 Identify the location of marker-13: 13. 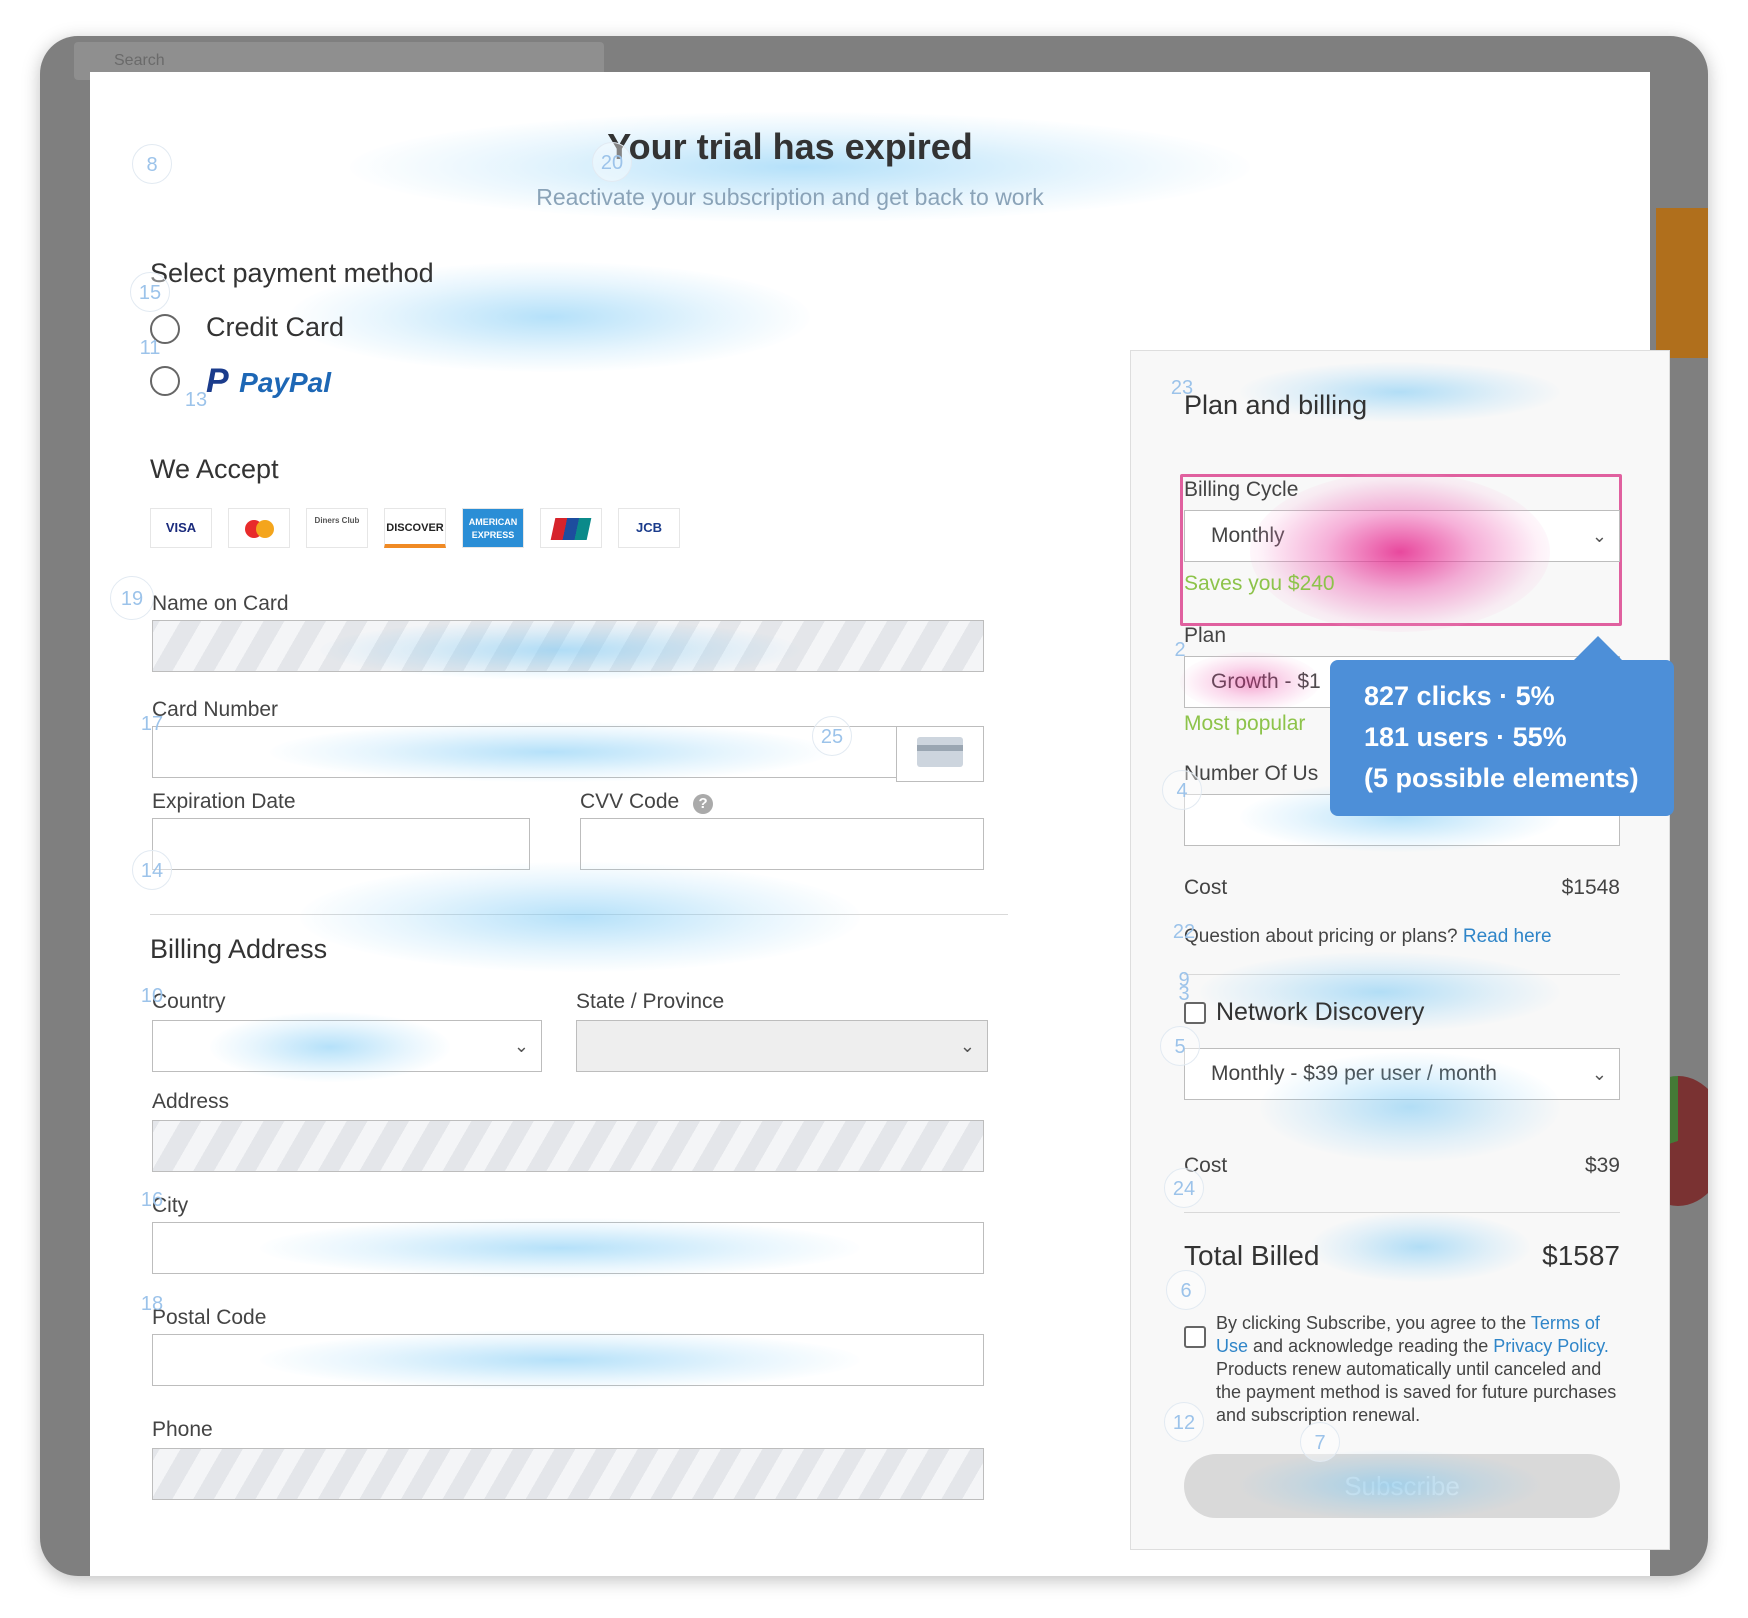
(196, 400).